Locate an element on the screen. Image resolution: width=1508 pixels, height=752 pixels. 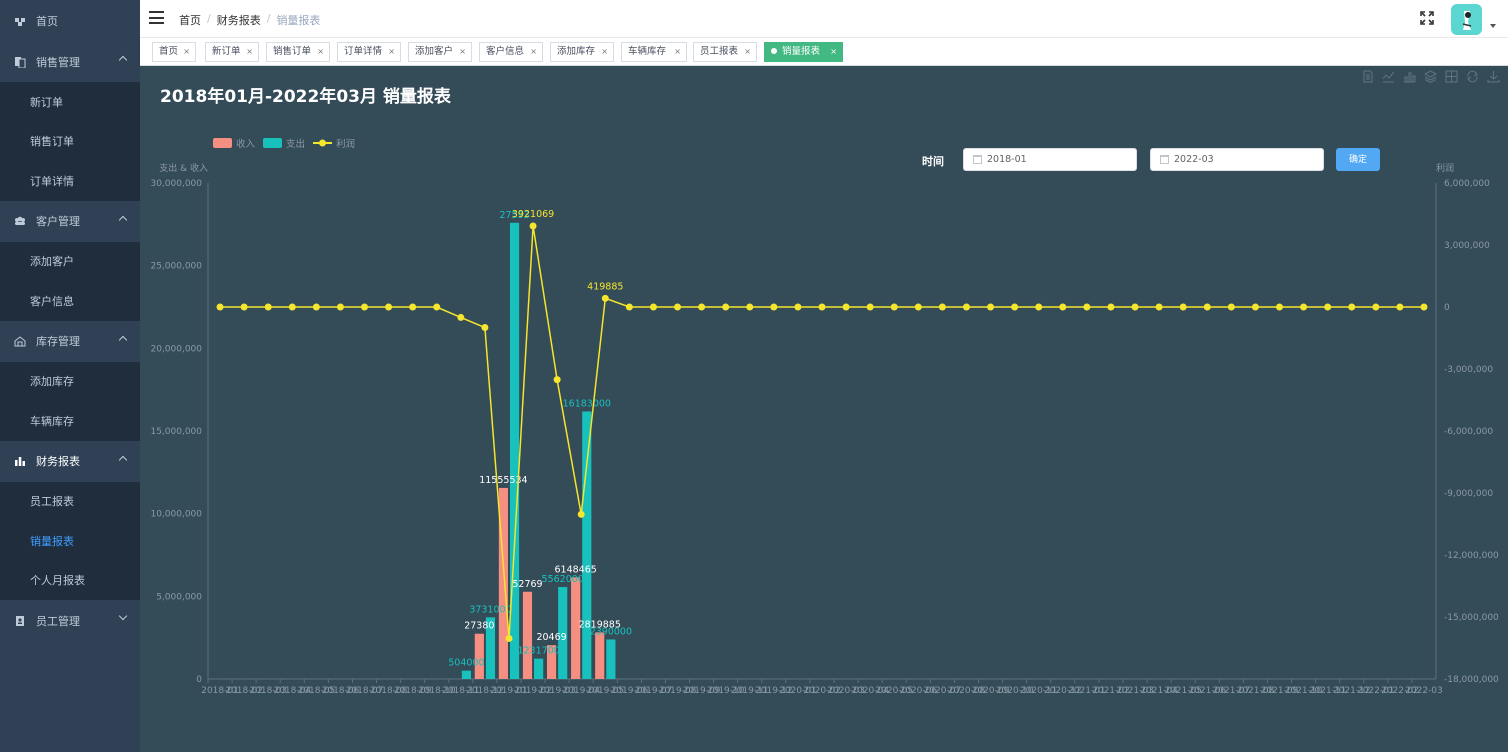
sidebar-item-finance: 财务报表 is located at coordinates (70, 461).